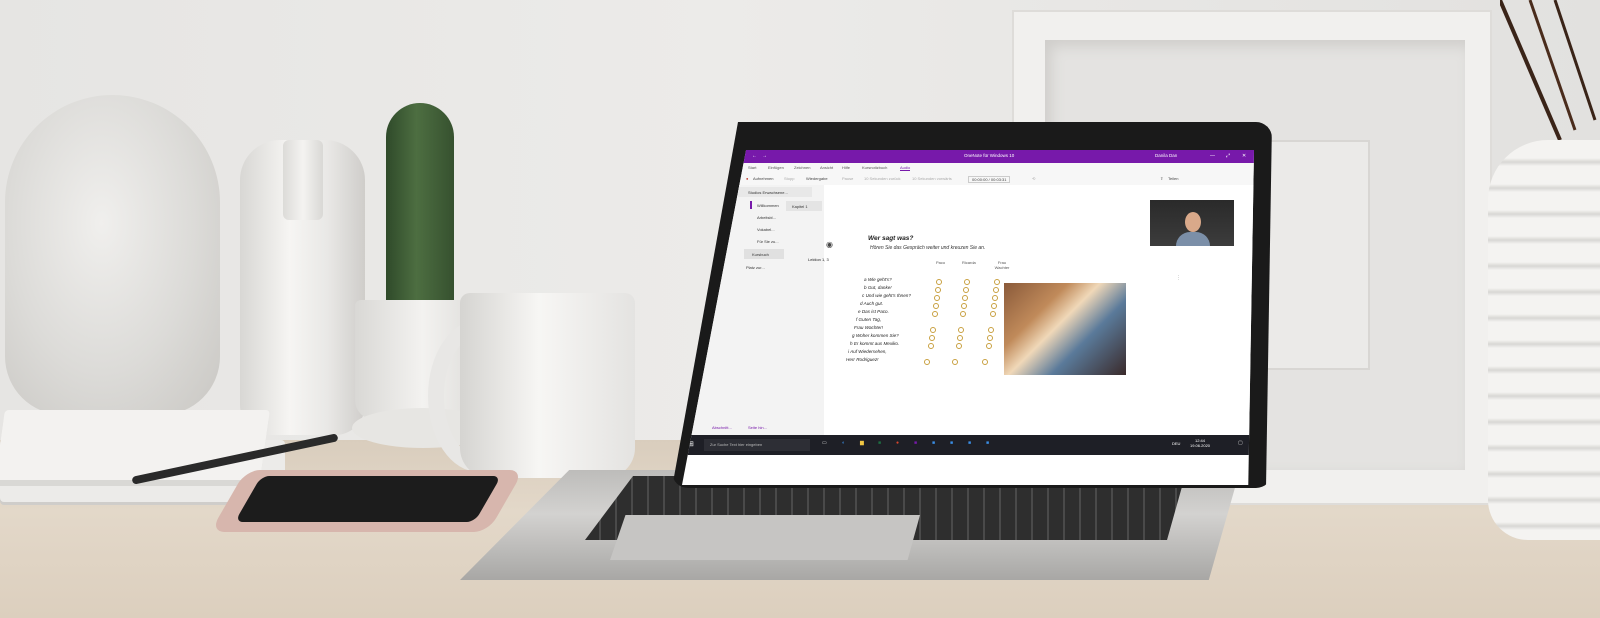 Image resolution: width=1600 pixels, height=618 pixels. I want to click on record-button: Aufnehmen, so click(763, 178).